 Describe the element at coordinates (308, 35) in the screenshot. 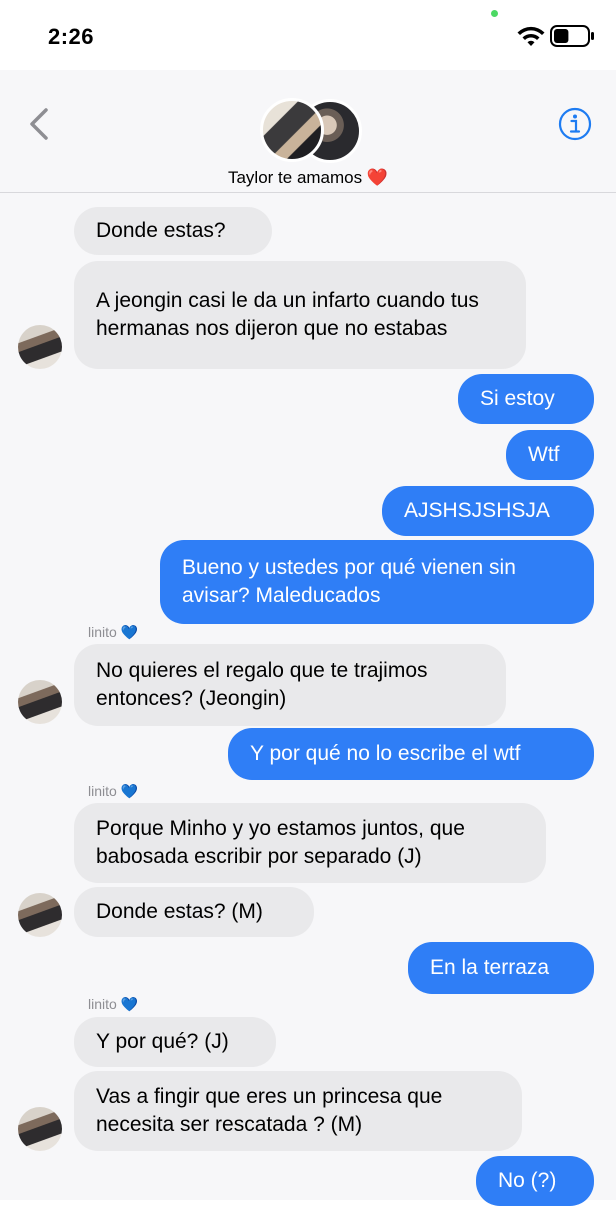

I see `status-bar: 2:26` at that location.